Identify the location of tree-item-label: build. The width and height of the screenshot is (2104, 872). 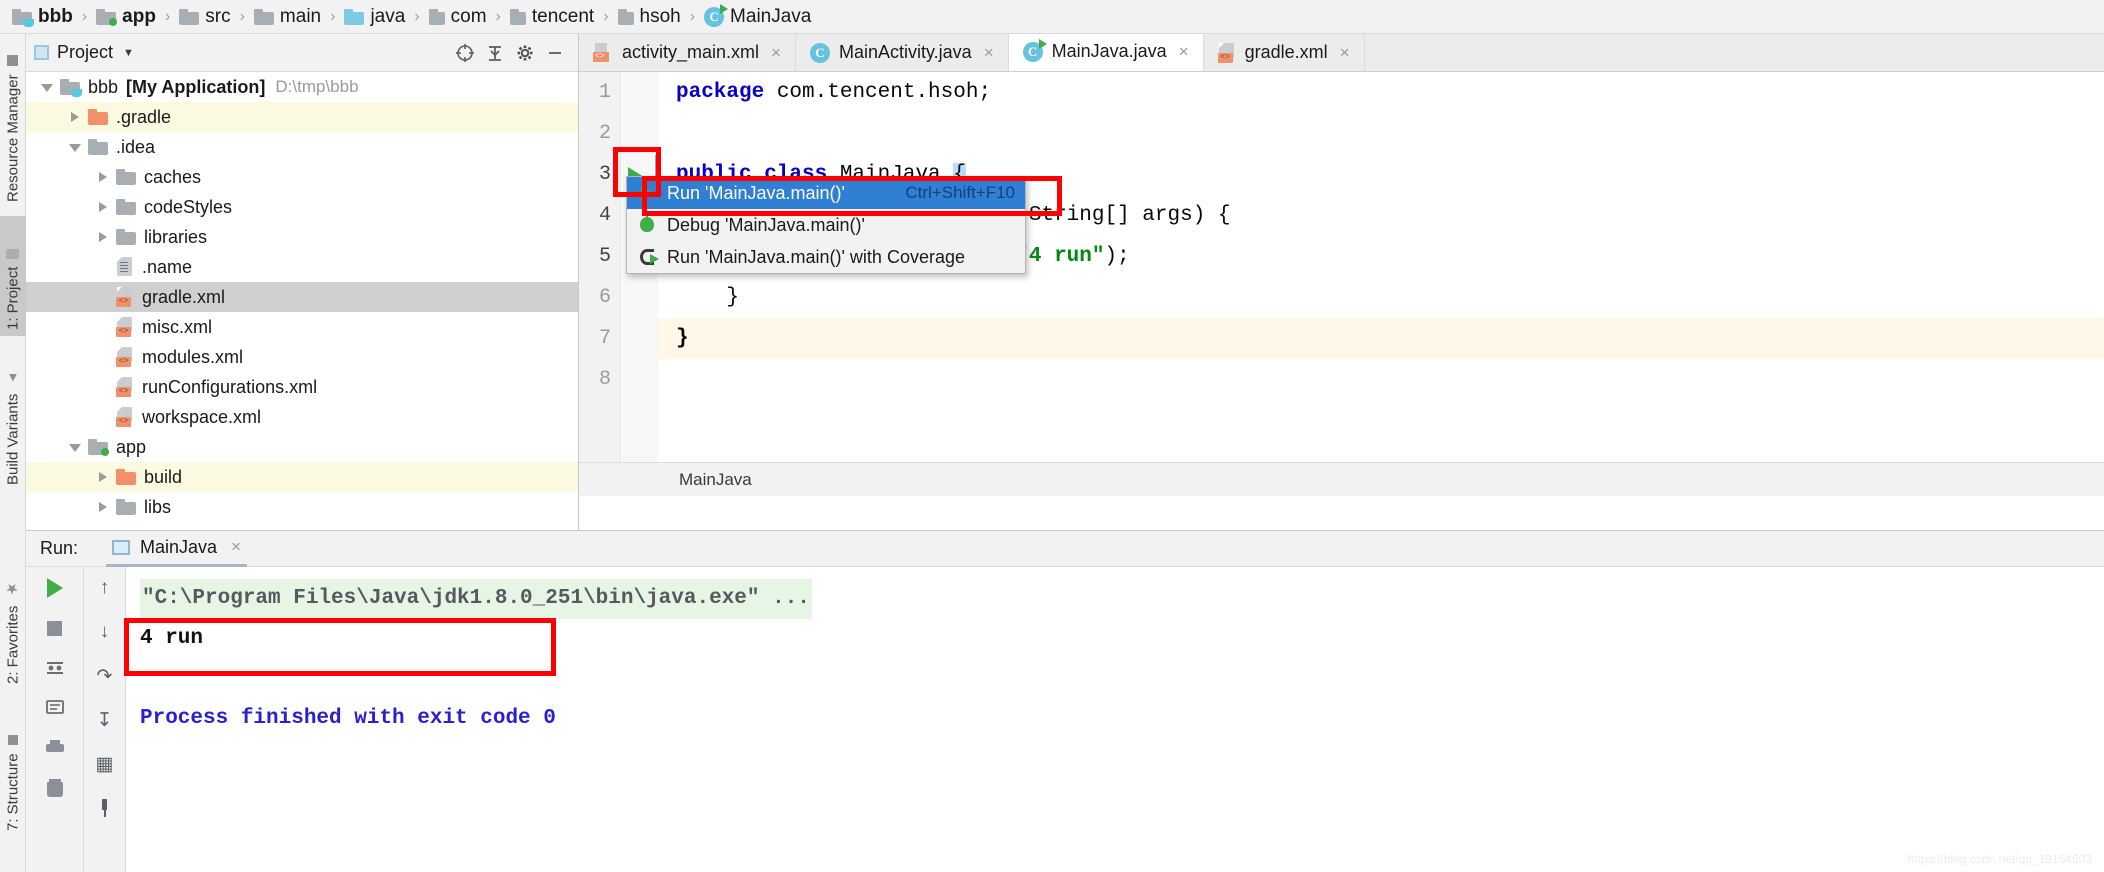
(163, 476).